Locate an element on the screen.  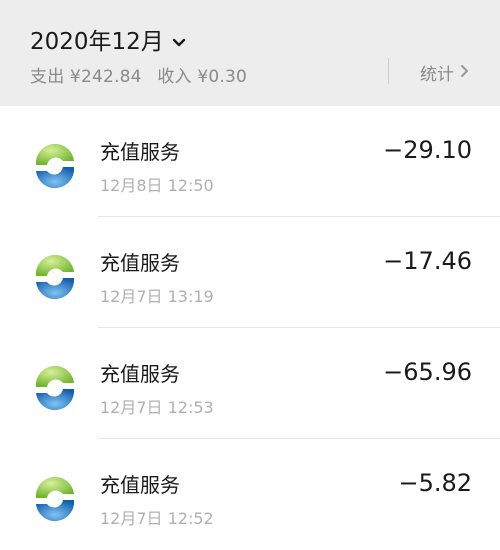
month-summary: 支出 ¥242.84 收入 ¥0.30 is located at coordinates (143, 74).